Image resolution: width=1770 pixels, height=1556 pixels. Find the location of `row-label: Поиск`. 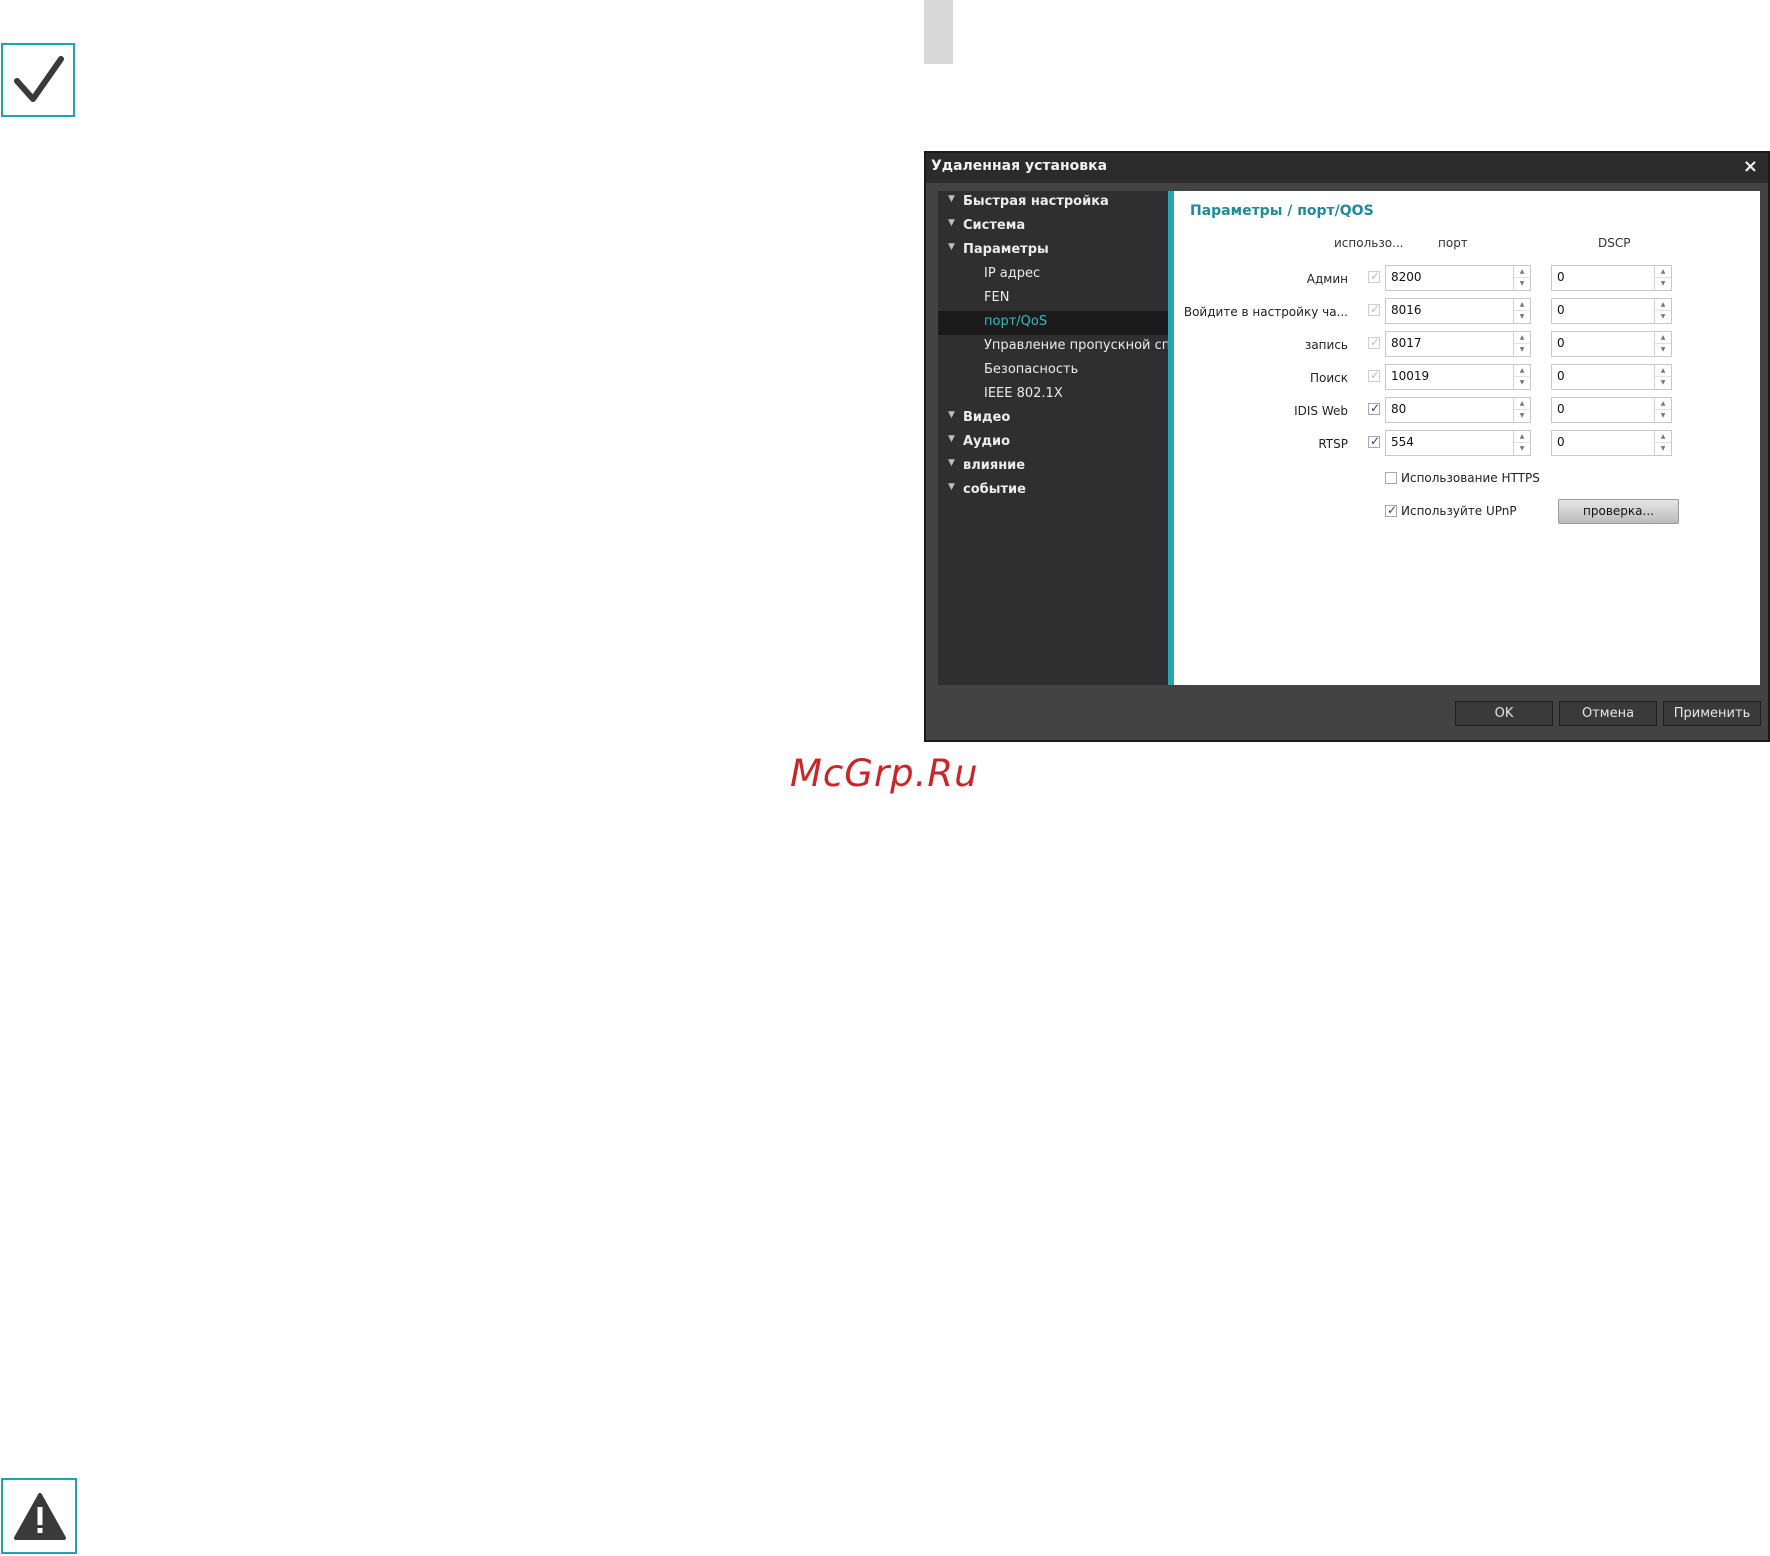

row-label: Поиск is located at coordinates (1328, 378).